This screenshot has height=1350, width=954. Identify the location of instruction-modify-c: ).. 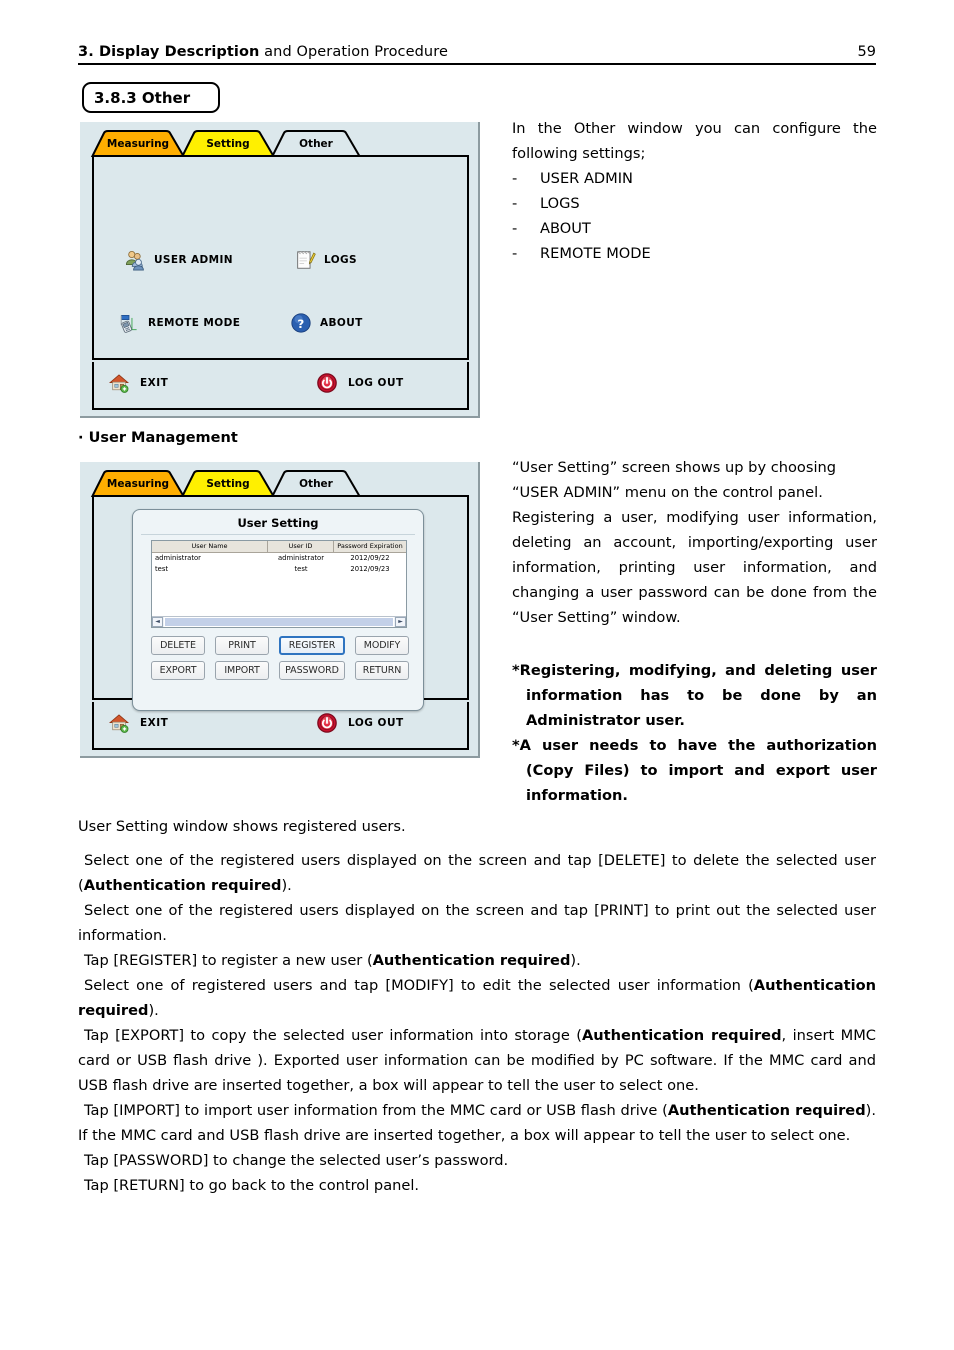
(153, 1010).